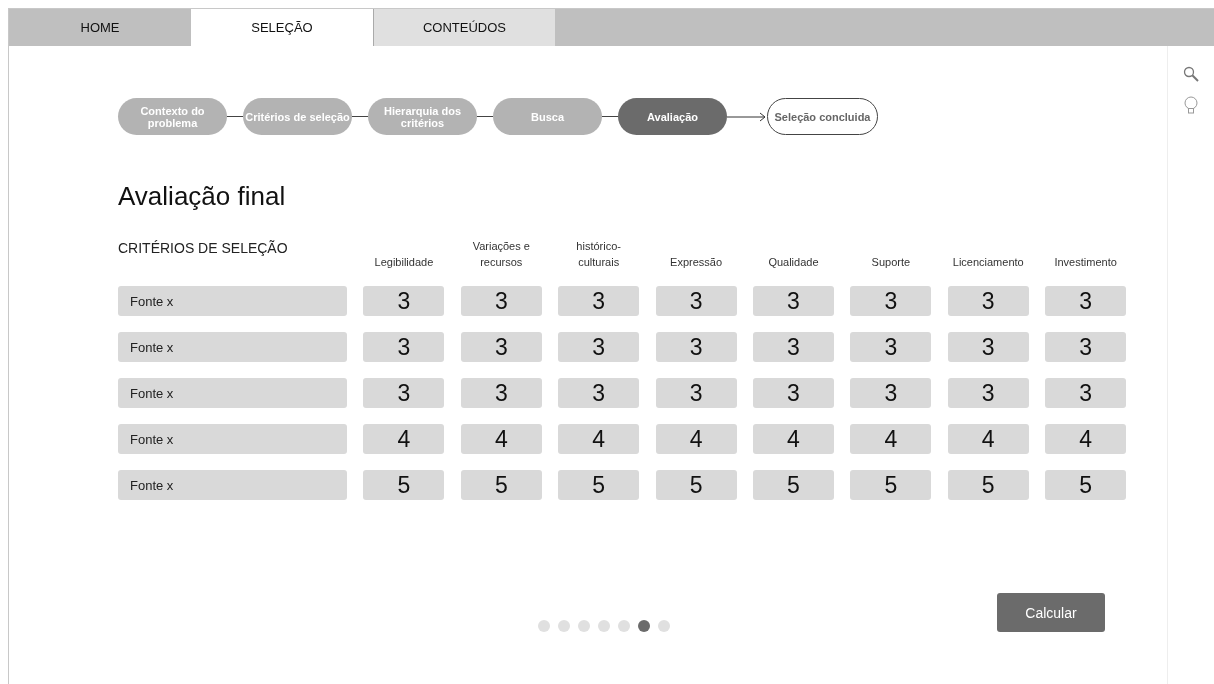 Image resolution: width=1214 pixels, height=684 pixels. I want to click on page-title: Avaliação final, so click(202, 196).